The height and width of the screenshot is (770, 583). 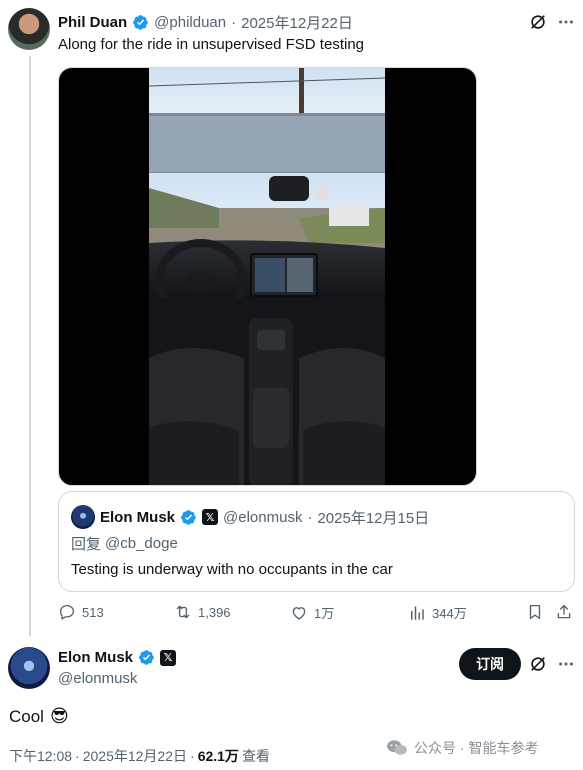 What do you see at coordinates (67, 612) in the screenshot?
I see `reply-icon` at bounding box center [67, 612].